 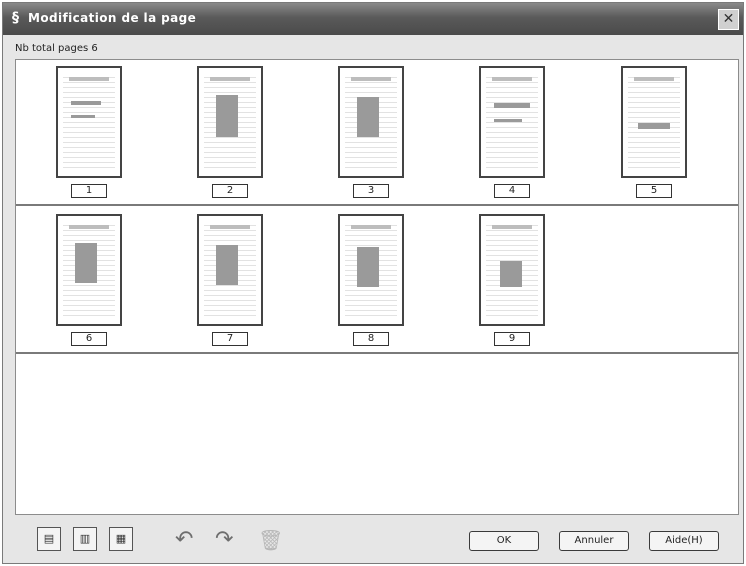 I want to click on cancel-button: Annuler, so click(x=594, y=541).